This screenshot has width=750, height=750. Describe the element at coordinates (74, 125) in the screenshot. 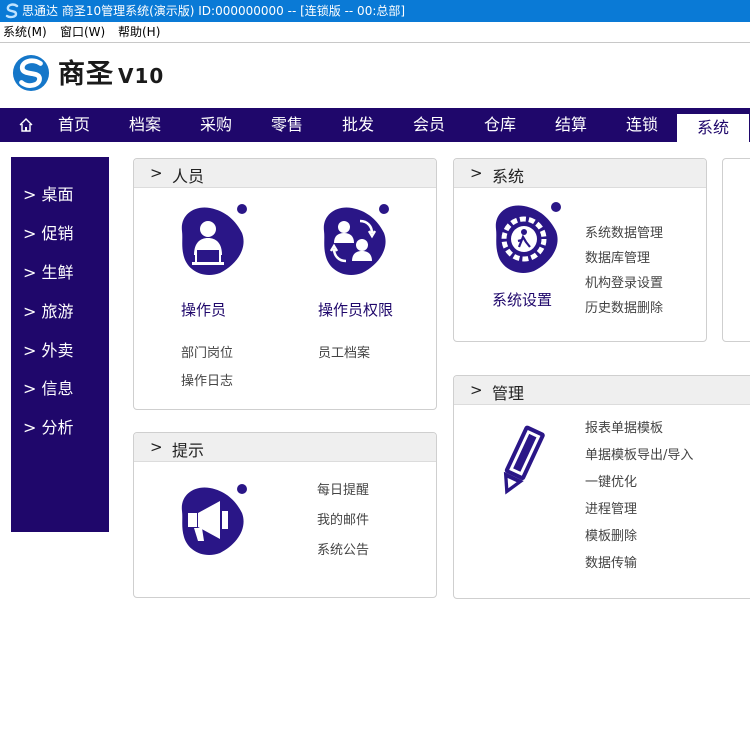

I see `nav-home: 首页` at that location.